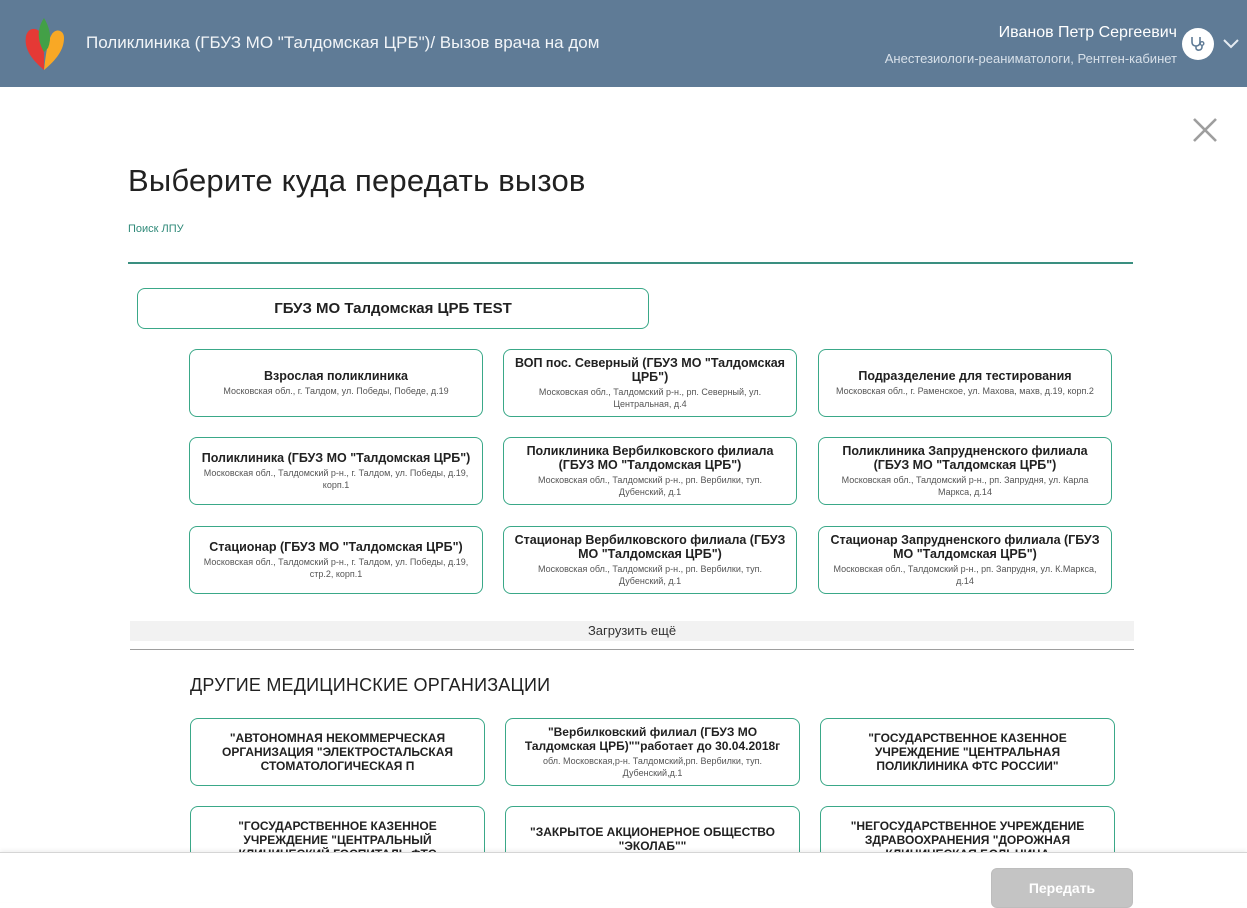  What do you see at coordinates (370, 685) in the screenshot?
I see `other-orgs-section-title: ДРУГИЕ МЕДИЦИНСКИЕ ОРГАНИЗАЦИИ` at bounding box center [370, 685].